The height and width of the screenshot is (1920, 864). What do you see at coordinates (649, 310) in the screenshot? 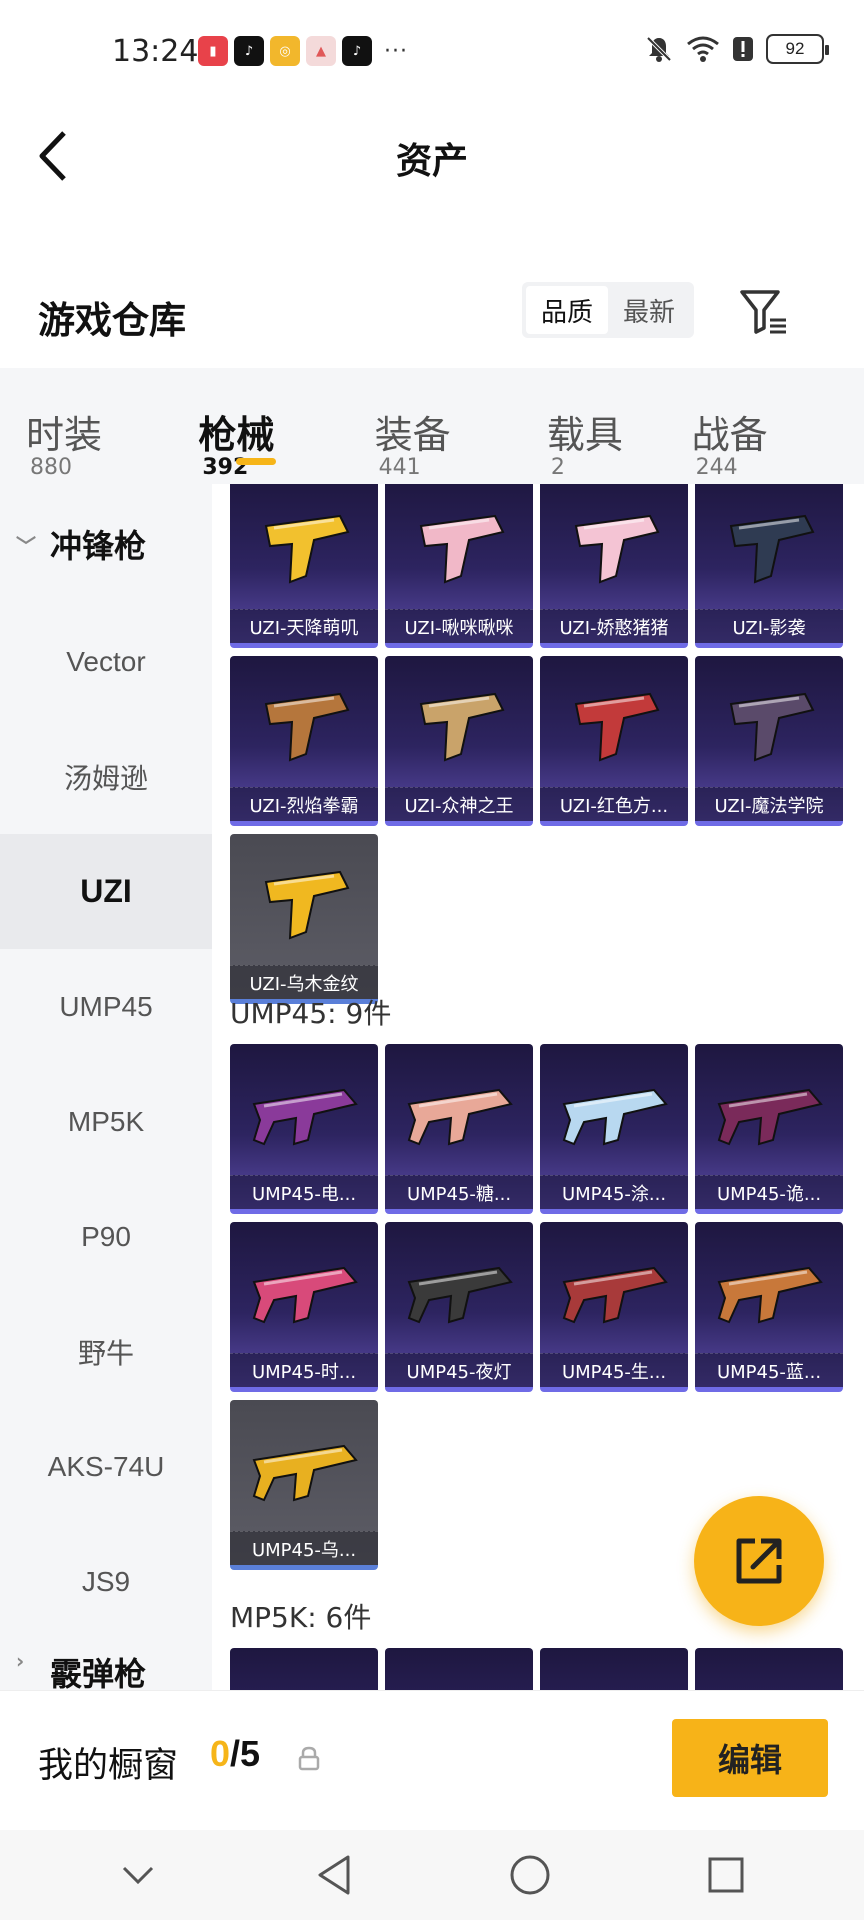
I see `sort-latest-button: 最新` at bounding box center [649, 310].